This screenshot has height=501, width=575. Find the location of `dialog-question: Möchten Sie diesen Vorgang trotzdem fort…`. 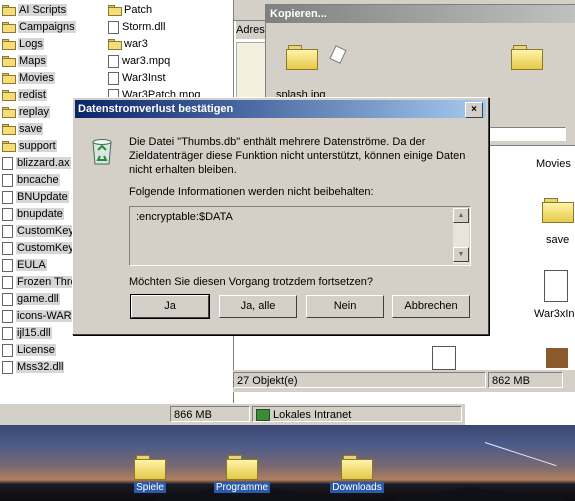

dialog-question: Möchten Sie diesen Vorgang trotzdem fort… is located at coordinates (251, 282).